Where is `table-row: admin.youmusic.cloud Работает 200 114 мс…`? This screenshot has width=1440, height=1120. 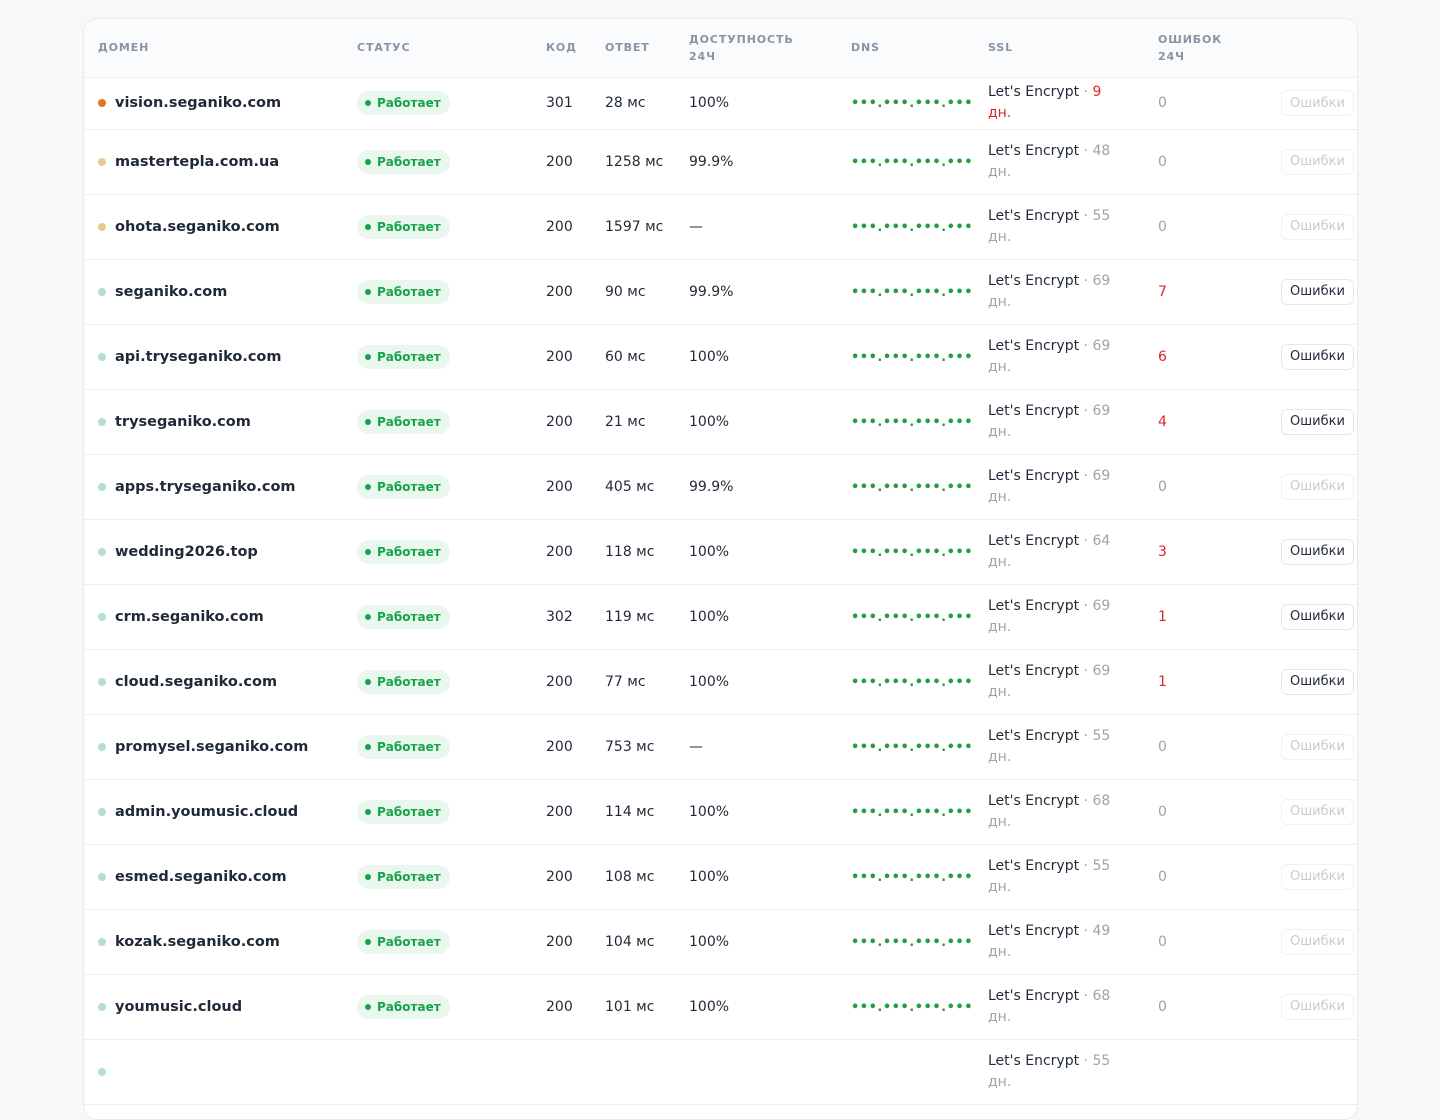 table-row: admin.youmusic.cloud Работает 200 114 мс… is located at coordinates (720, 811).